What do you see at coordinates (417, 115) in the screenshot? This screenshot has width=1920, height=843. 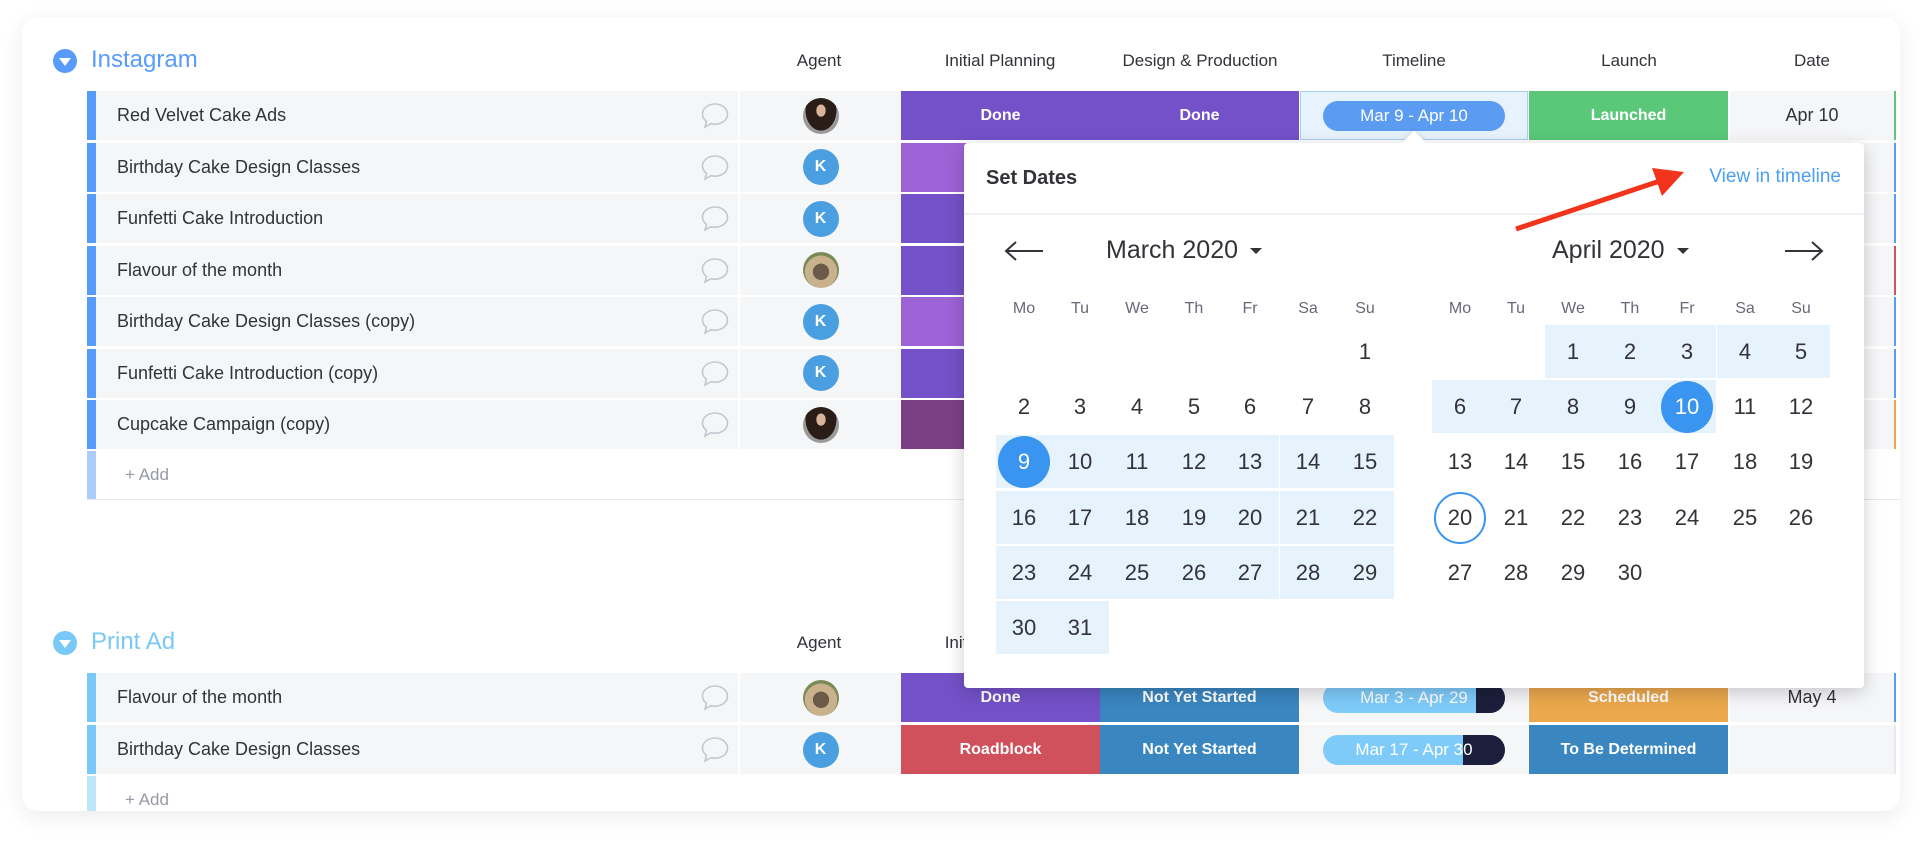 I see `item-name: Red Velvet Cake Ads` at bounding box center [417, 115].